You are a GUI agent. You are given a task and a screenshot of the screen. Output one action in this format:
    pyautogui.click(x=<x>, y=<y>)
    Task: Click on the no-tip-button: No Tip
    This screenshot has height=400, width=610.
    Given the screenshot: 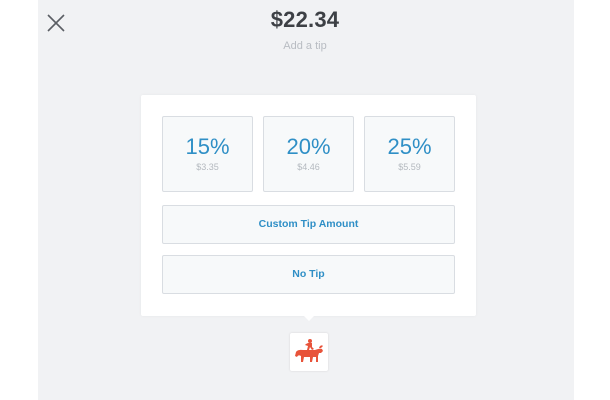 What is the action you would take?
    pyautogui.click(x=308, y=274)
    